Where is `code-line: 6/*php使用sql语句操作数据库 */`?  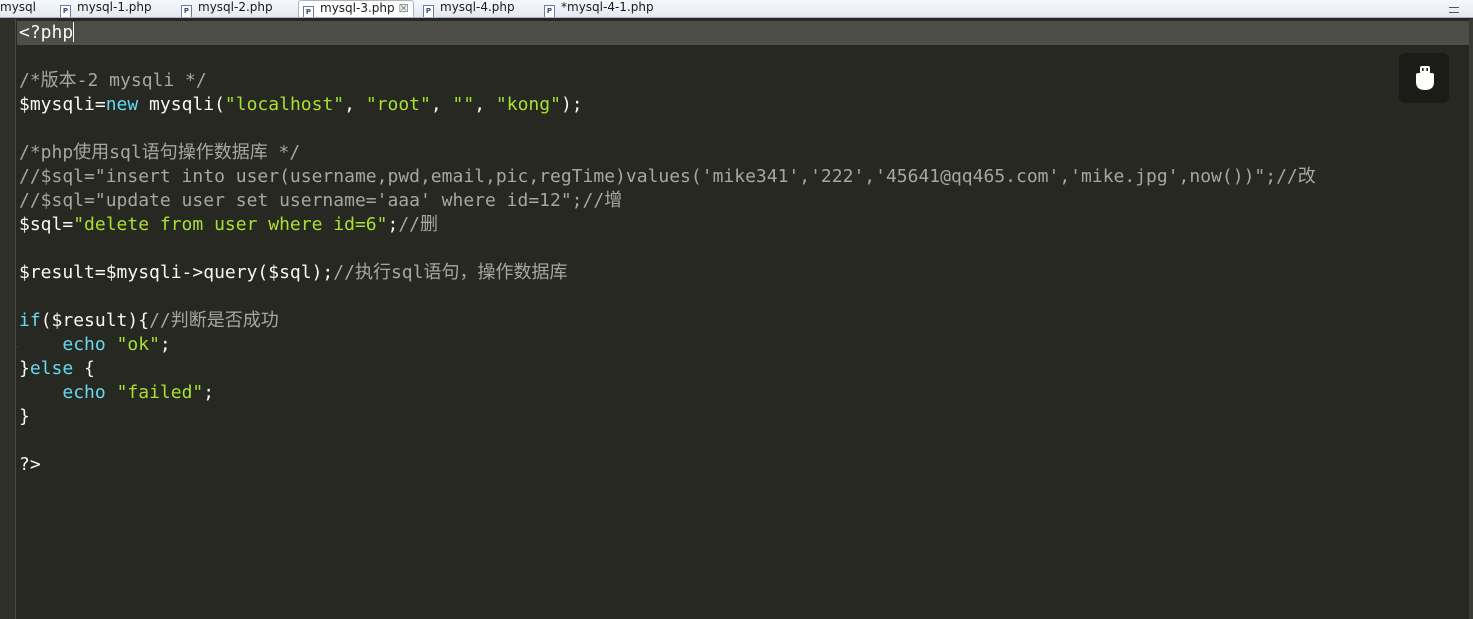
code-line: 6/*php使用sql语句操作数据库 */ is located at coordinates (745, 153).